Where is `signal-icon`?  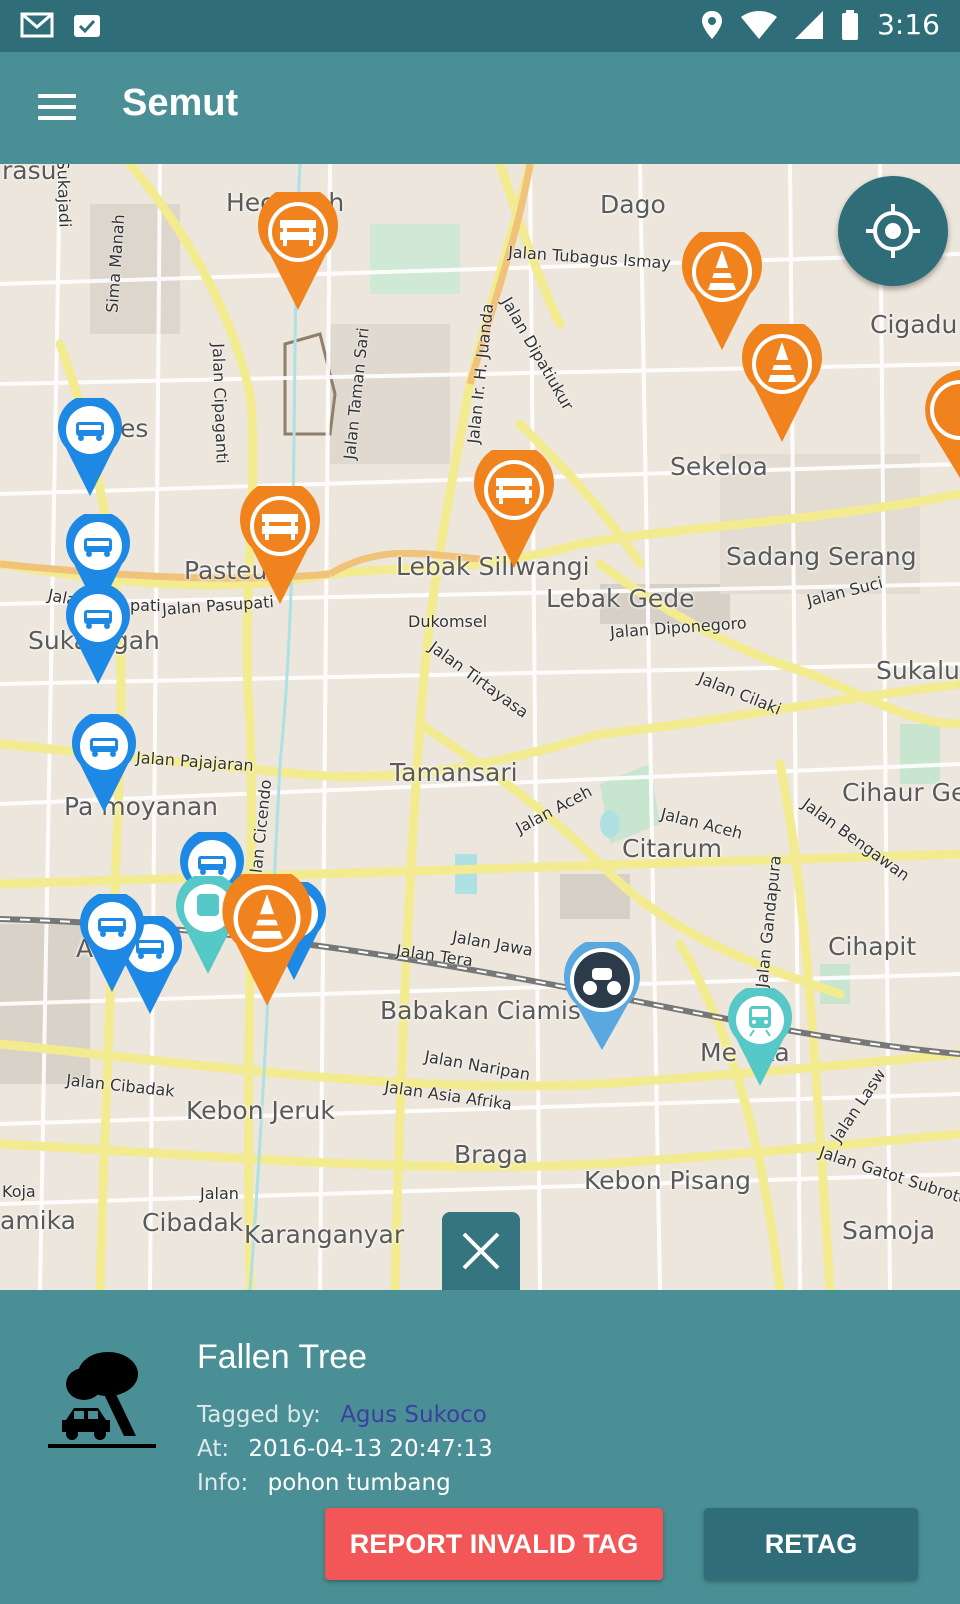 signal-icon is located at coordinates (809, 24).